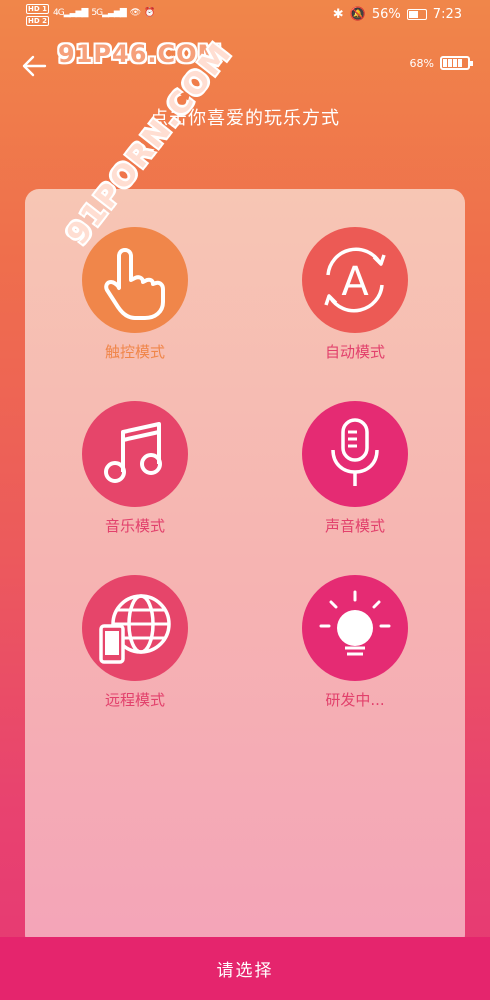 Image resolution: width=490 pixels, height=1000 pixels. I want to click on arrow-left-icon, so click(34, 66).